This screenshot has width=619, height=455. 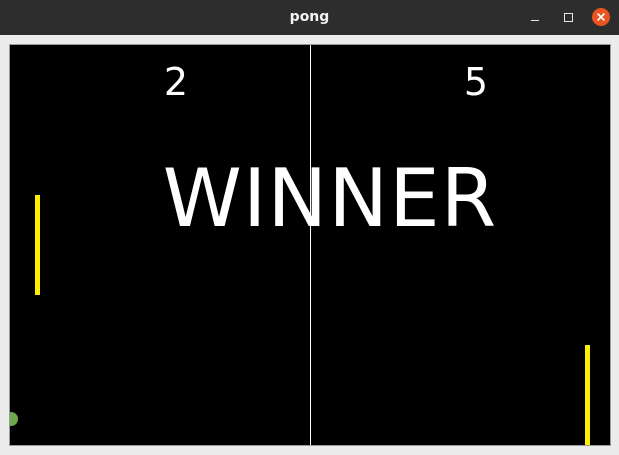 I want to click on right-paddle, so click(x=587, y=395).